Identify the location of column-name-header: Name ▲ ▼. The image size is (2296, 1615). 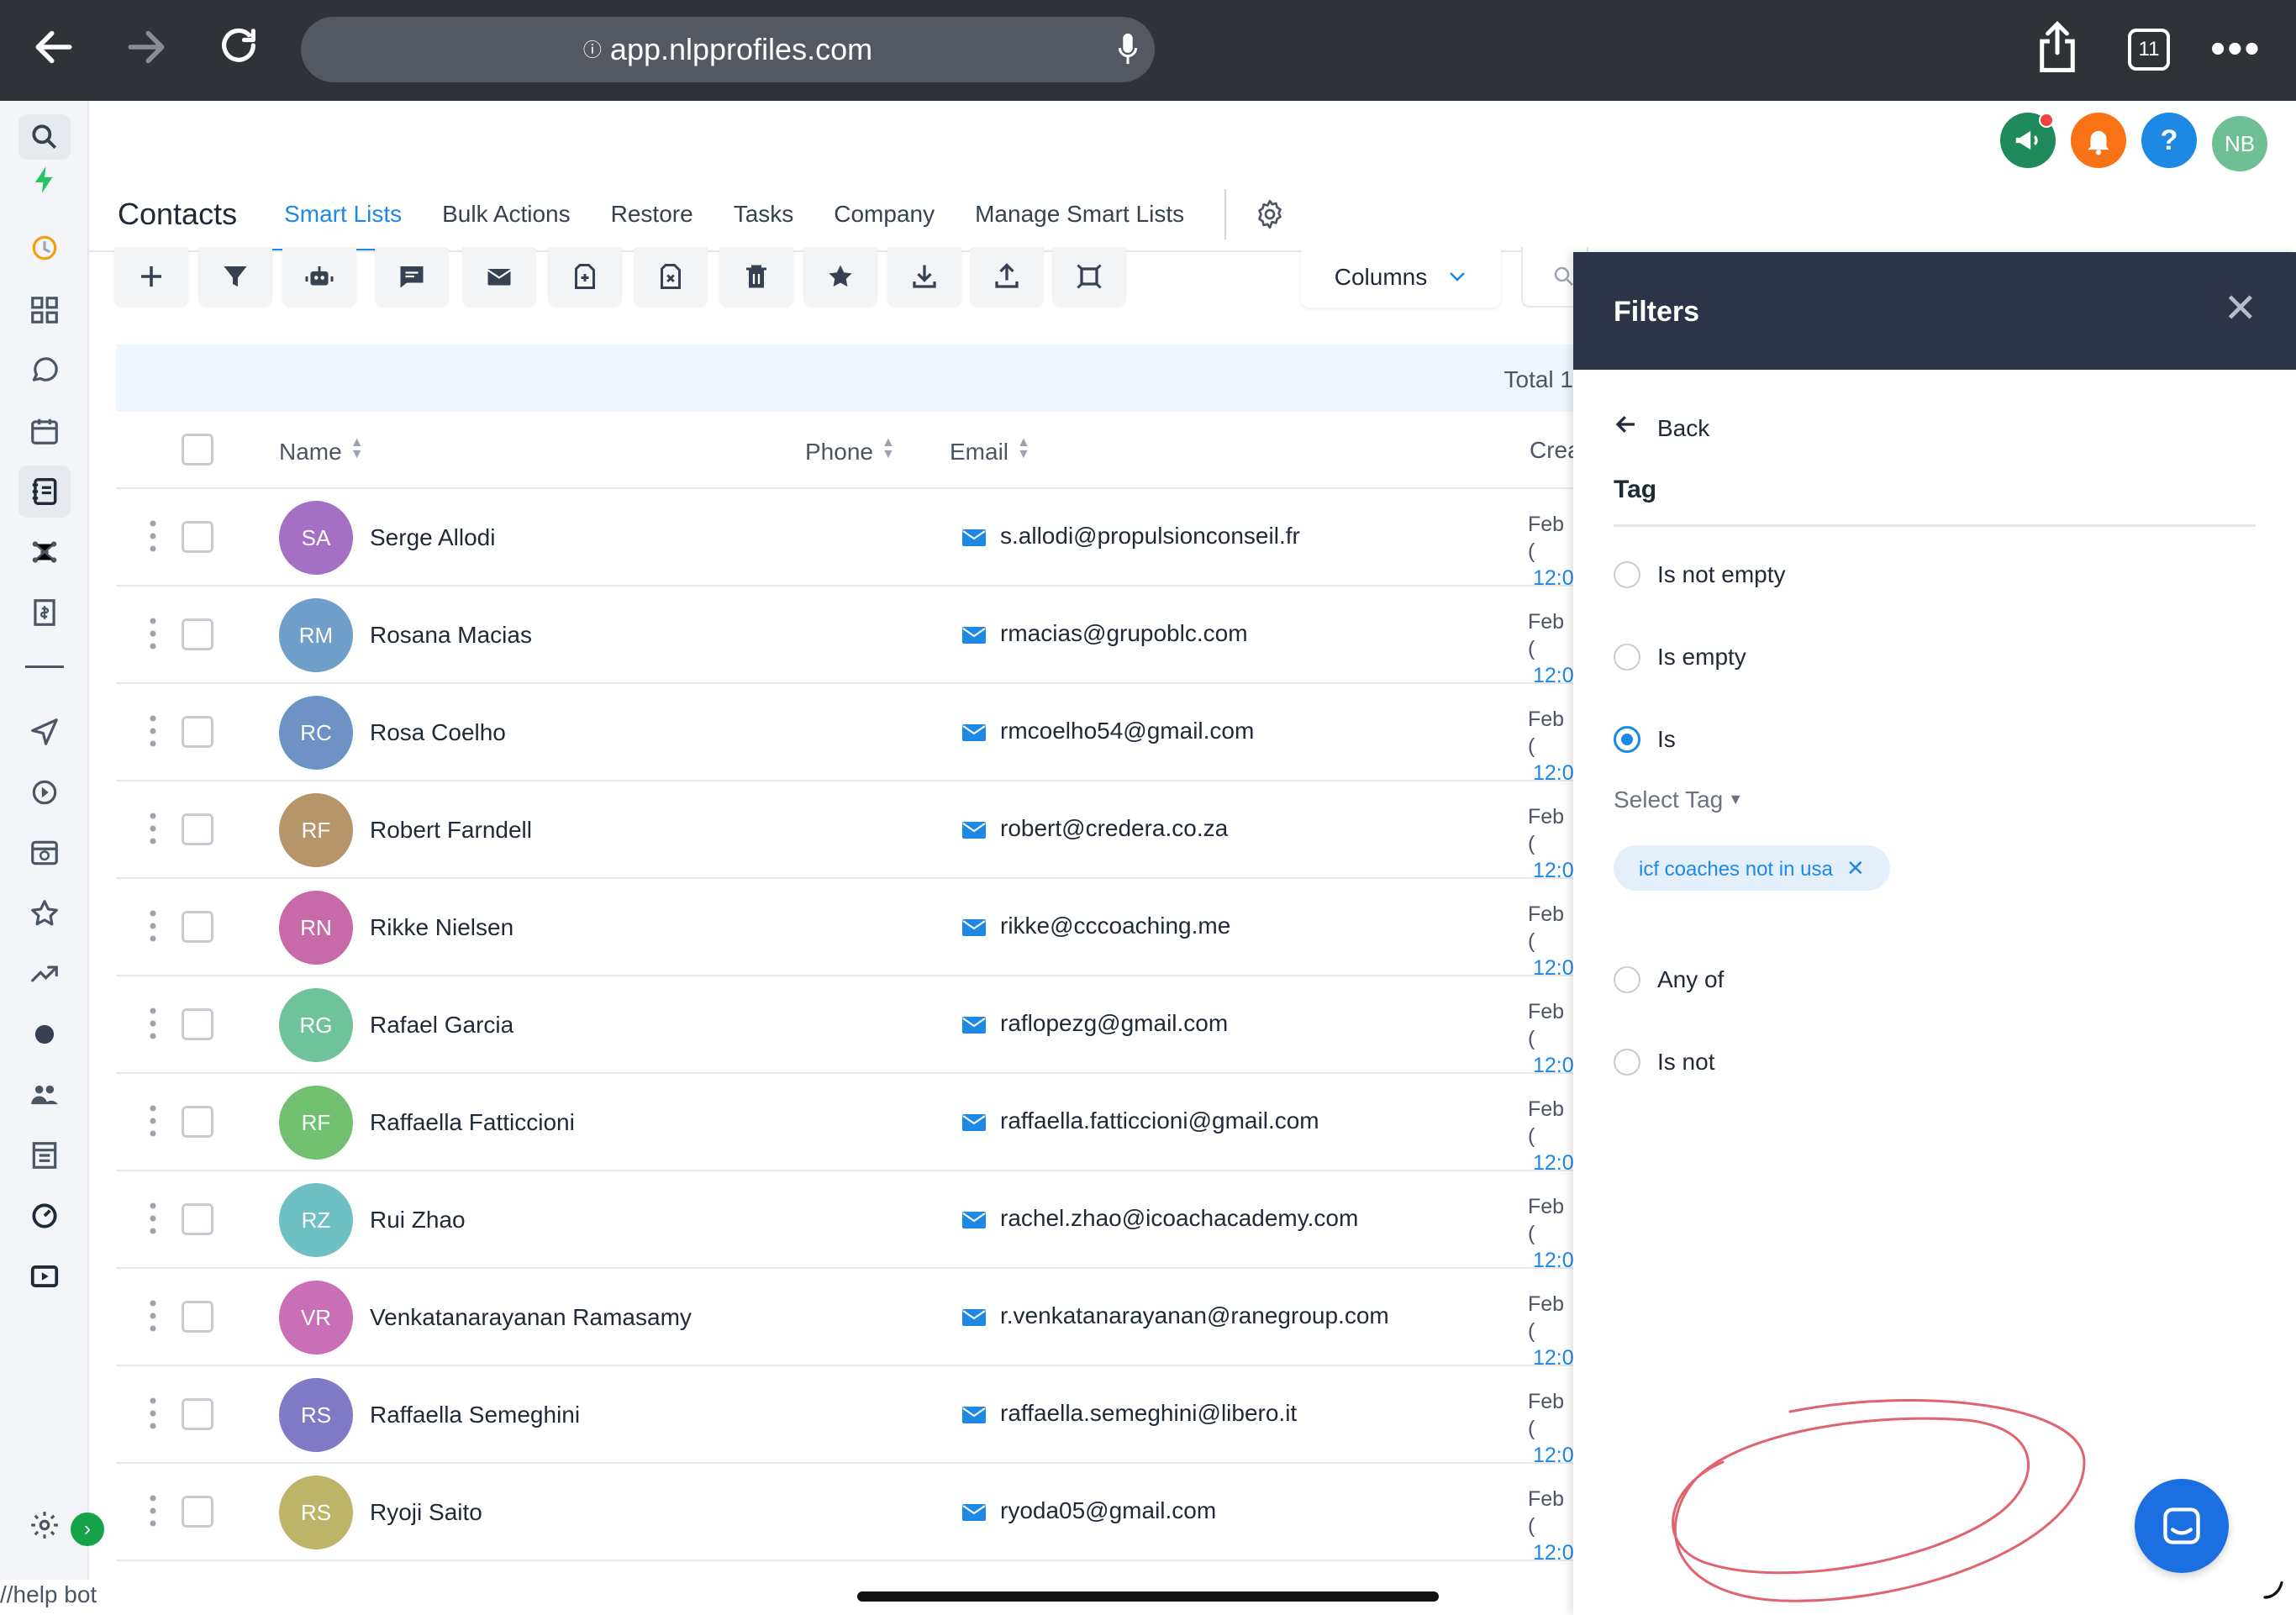
(322, 451).